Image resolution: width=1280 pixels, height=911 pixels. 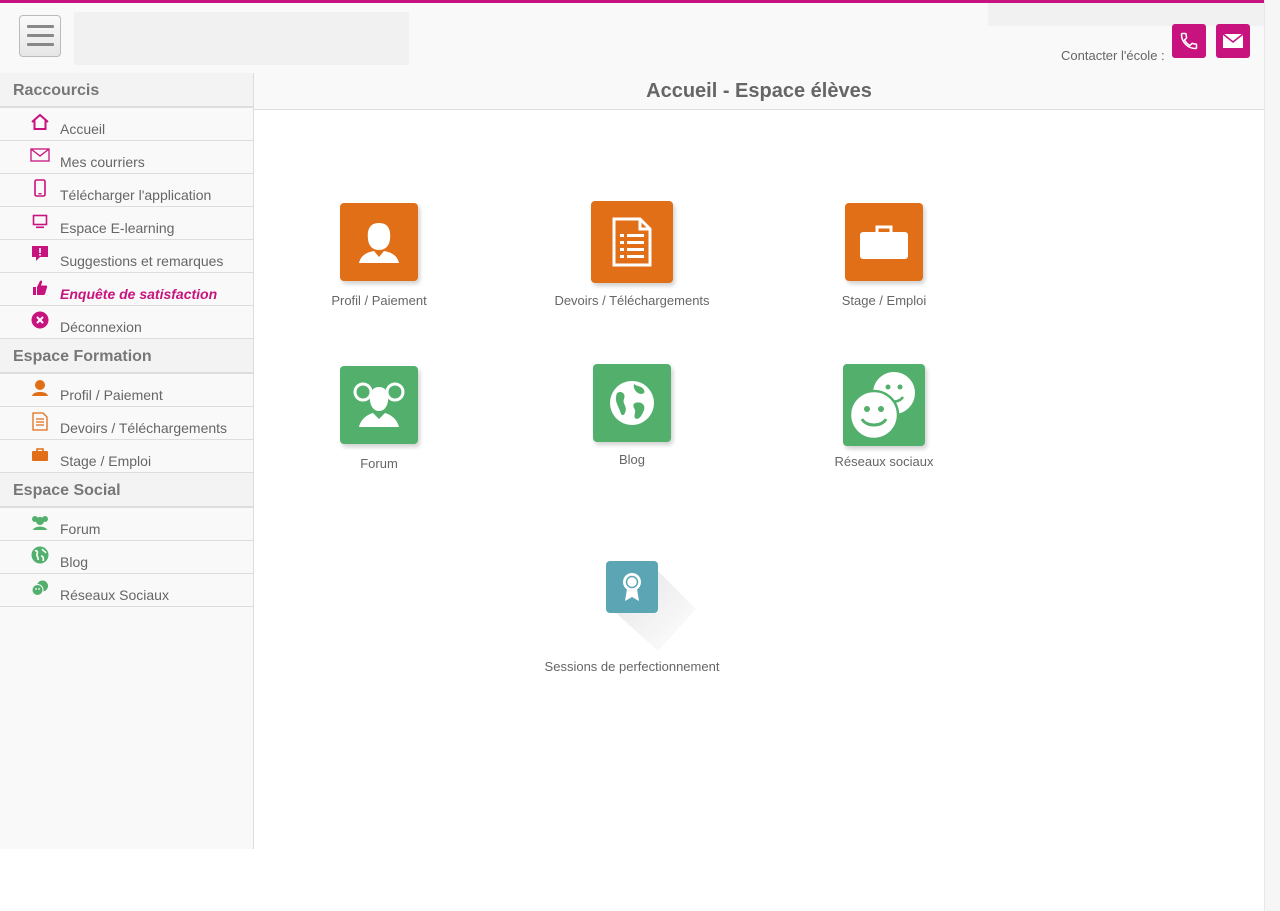 I want to click on sidebar-item-label: Télécharger l'application, so click(x=136, y=195).